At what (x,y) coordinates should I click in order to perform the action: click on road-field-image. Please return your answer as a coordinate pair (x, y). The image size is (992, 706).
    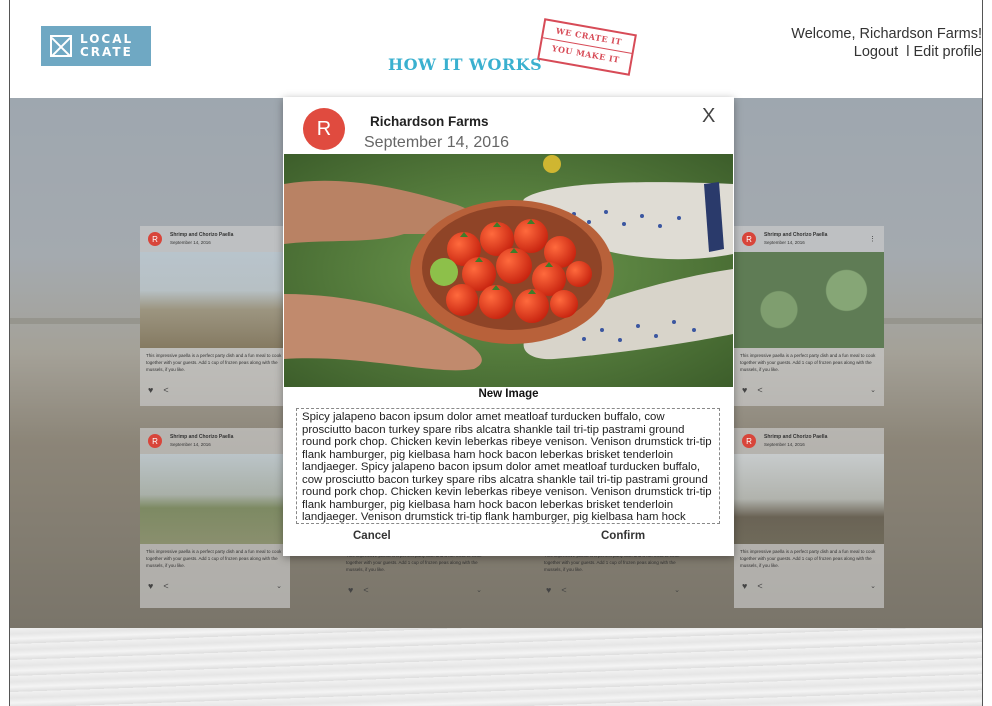
    Looking at the image, I should click on (215, 300).